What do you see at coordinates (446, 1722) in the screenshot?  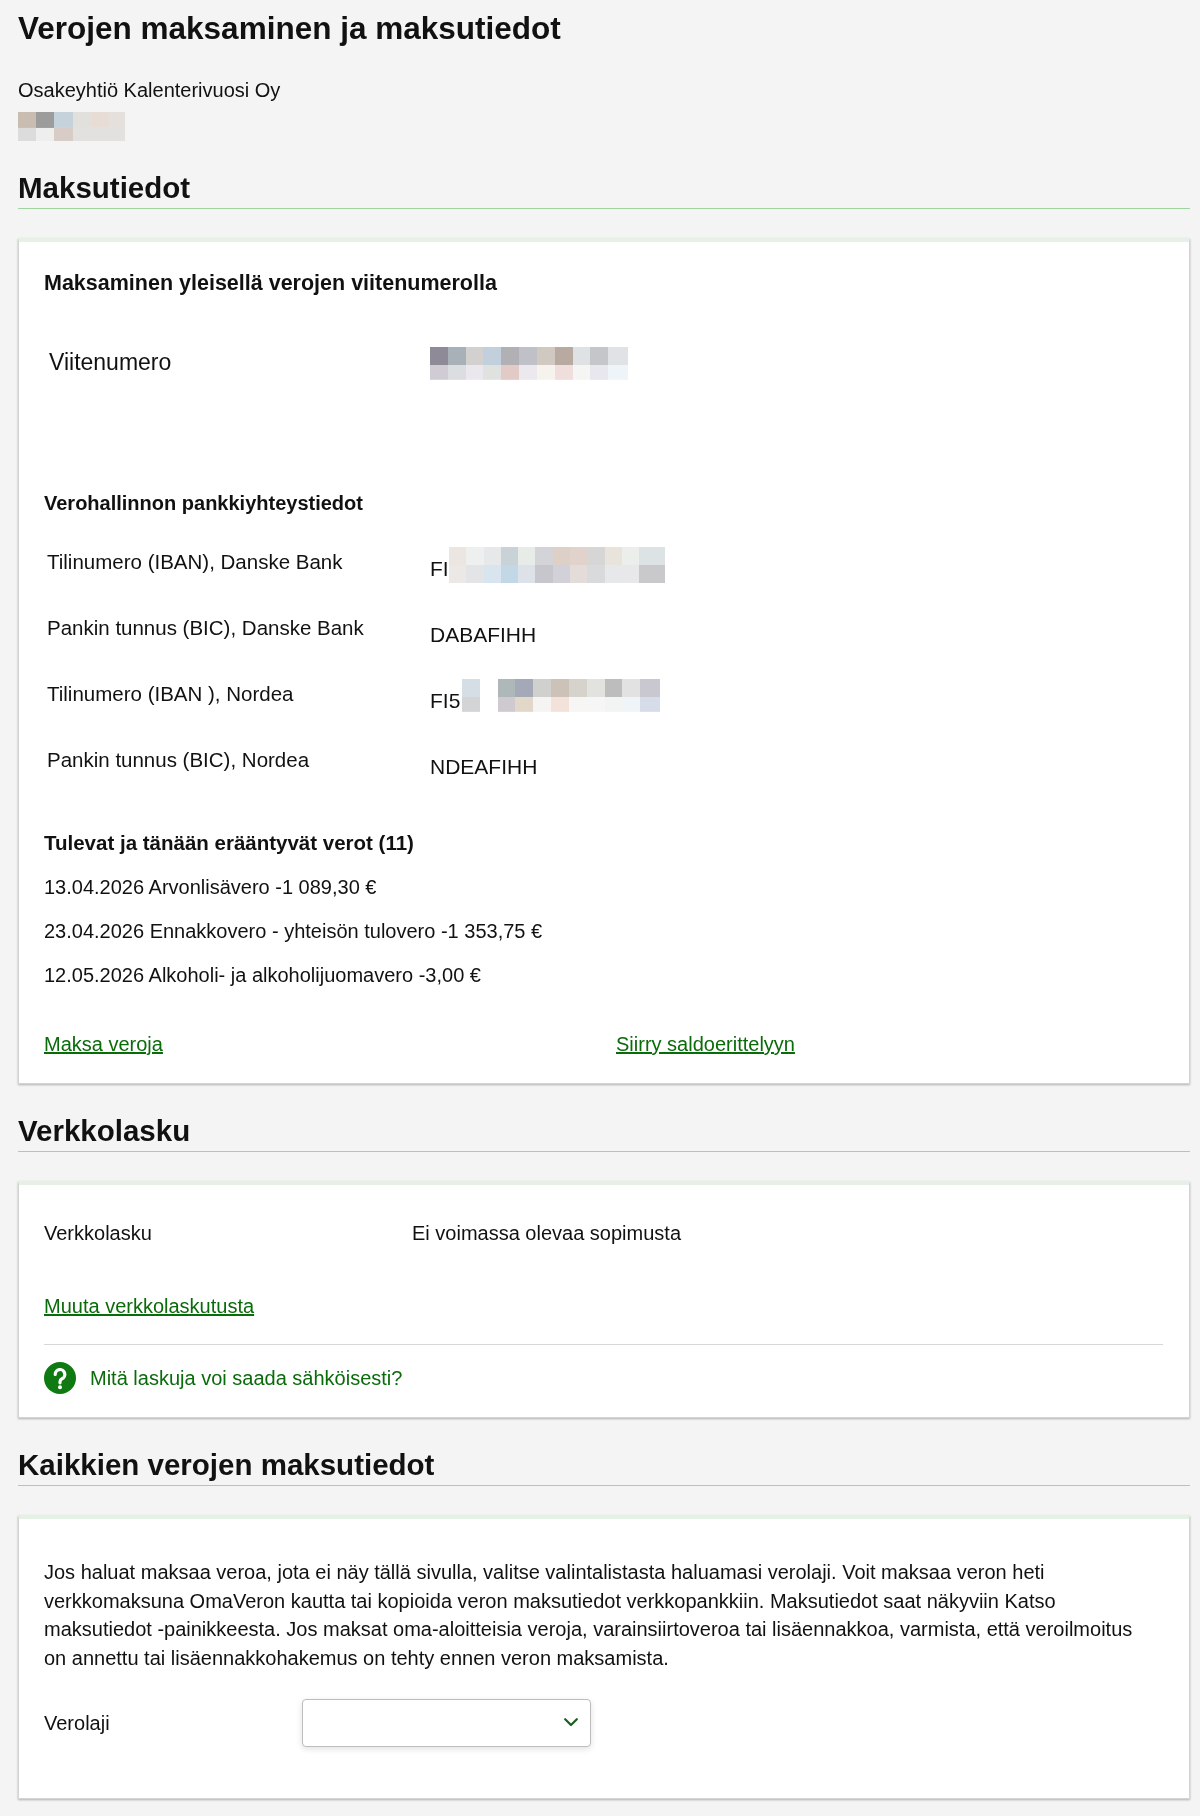 I see `tax-type-select` at bounding box center [446, 1722].